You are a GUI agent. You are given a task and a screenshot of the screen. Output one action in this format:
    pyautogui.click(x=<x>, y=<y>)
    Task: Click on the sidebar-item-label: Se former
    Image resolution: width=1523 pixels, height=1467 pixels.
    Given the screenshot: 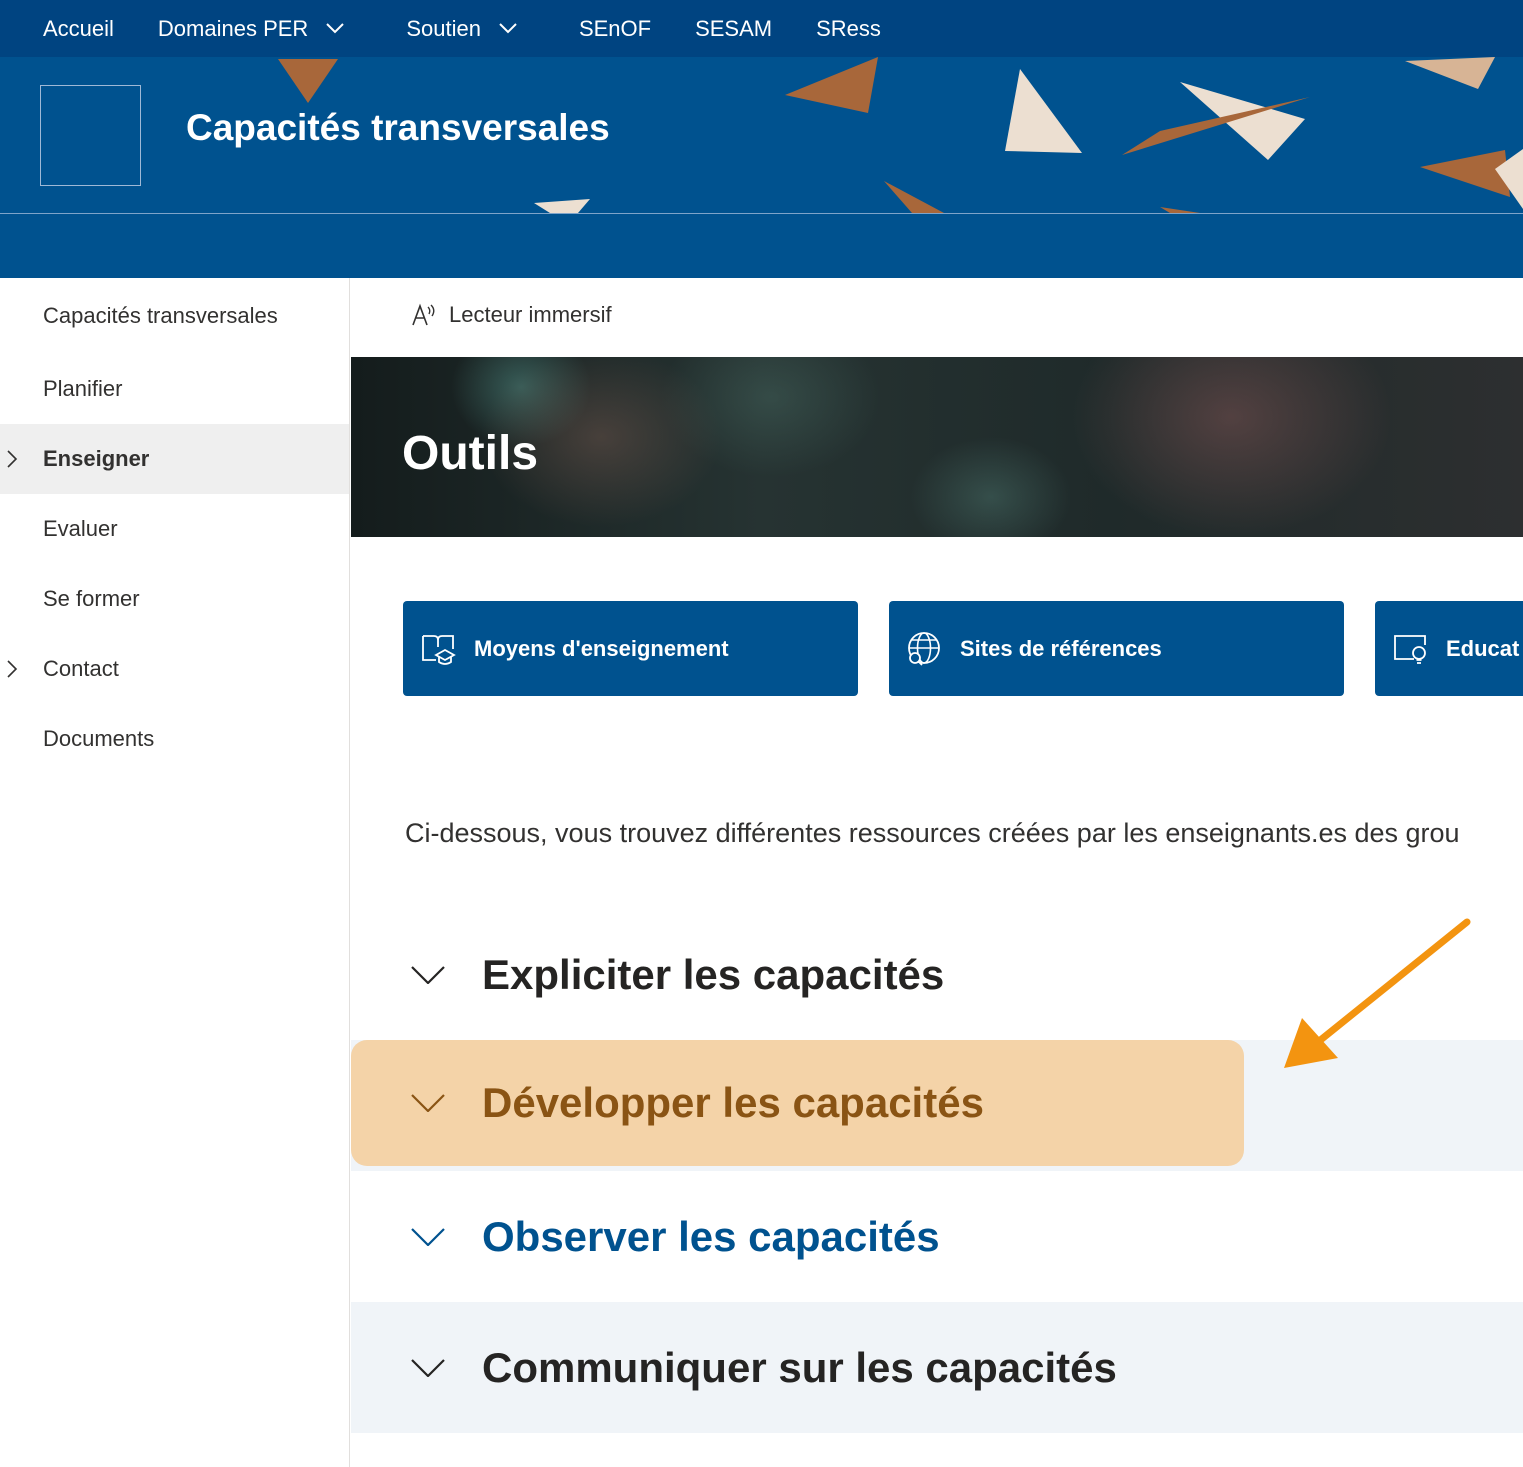 What is the action you would take?
    pyautogui.click(x=91, y=598)
    